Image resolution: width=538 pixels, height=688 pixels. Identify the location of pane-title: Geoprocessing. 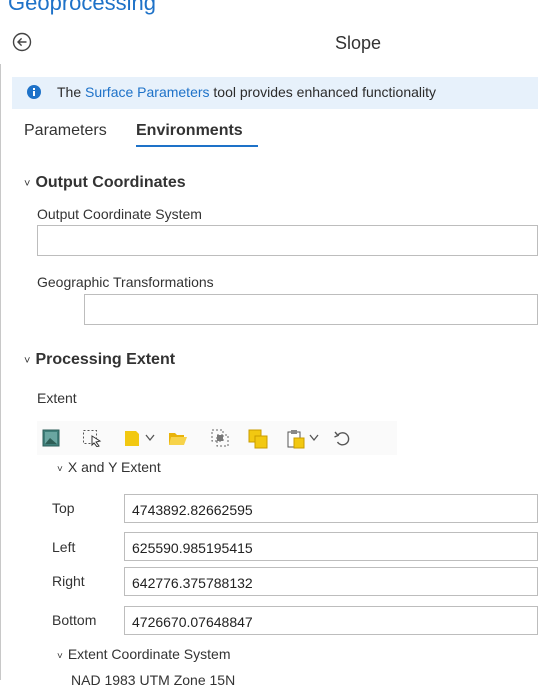
(82, 7).